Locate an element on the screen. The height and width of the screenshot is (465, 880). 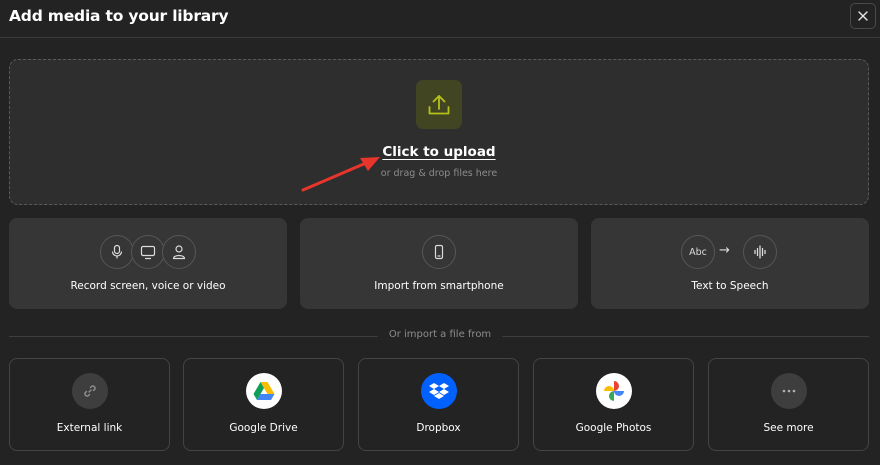
divider-right is located at coordinates (685, 336).